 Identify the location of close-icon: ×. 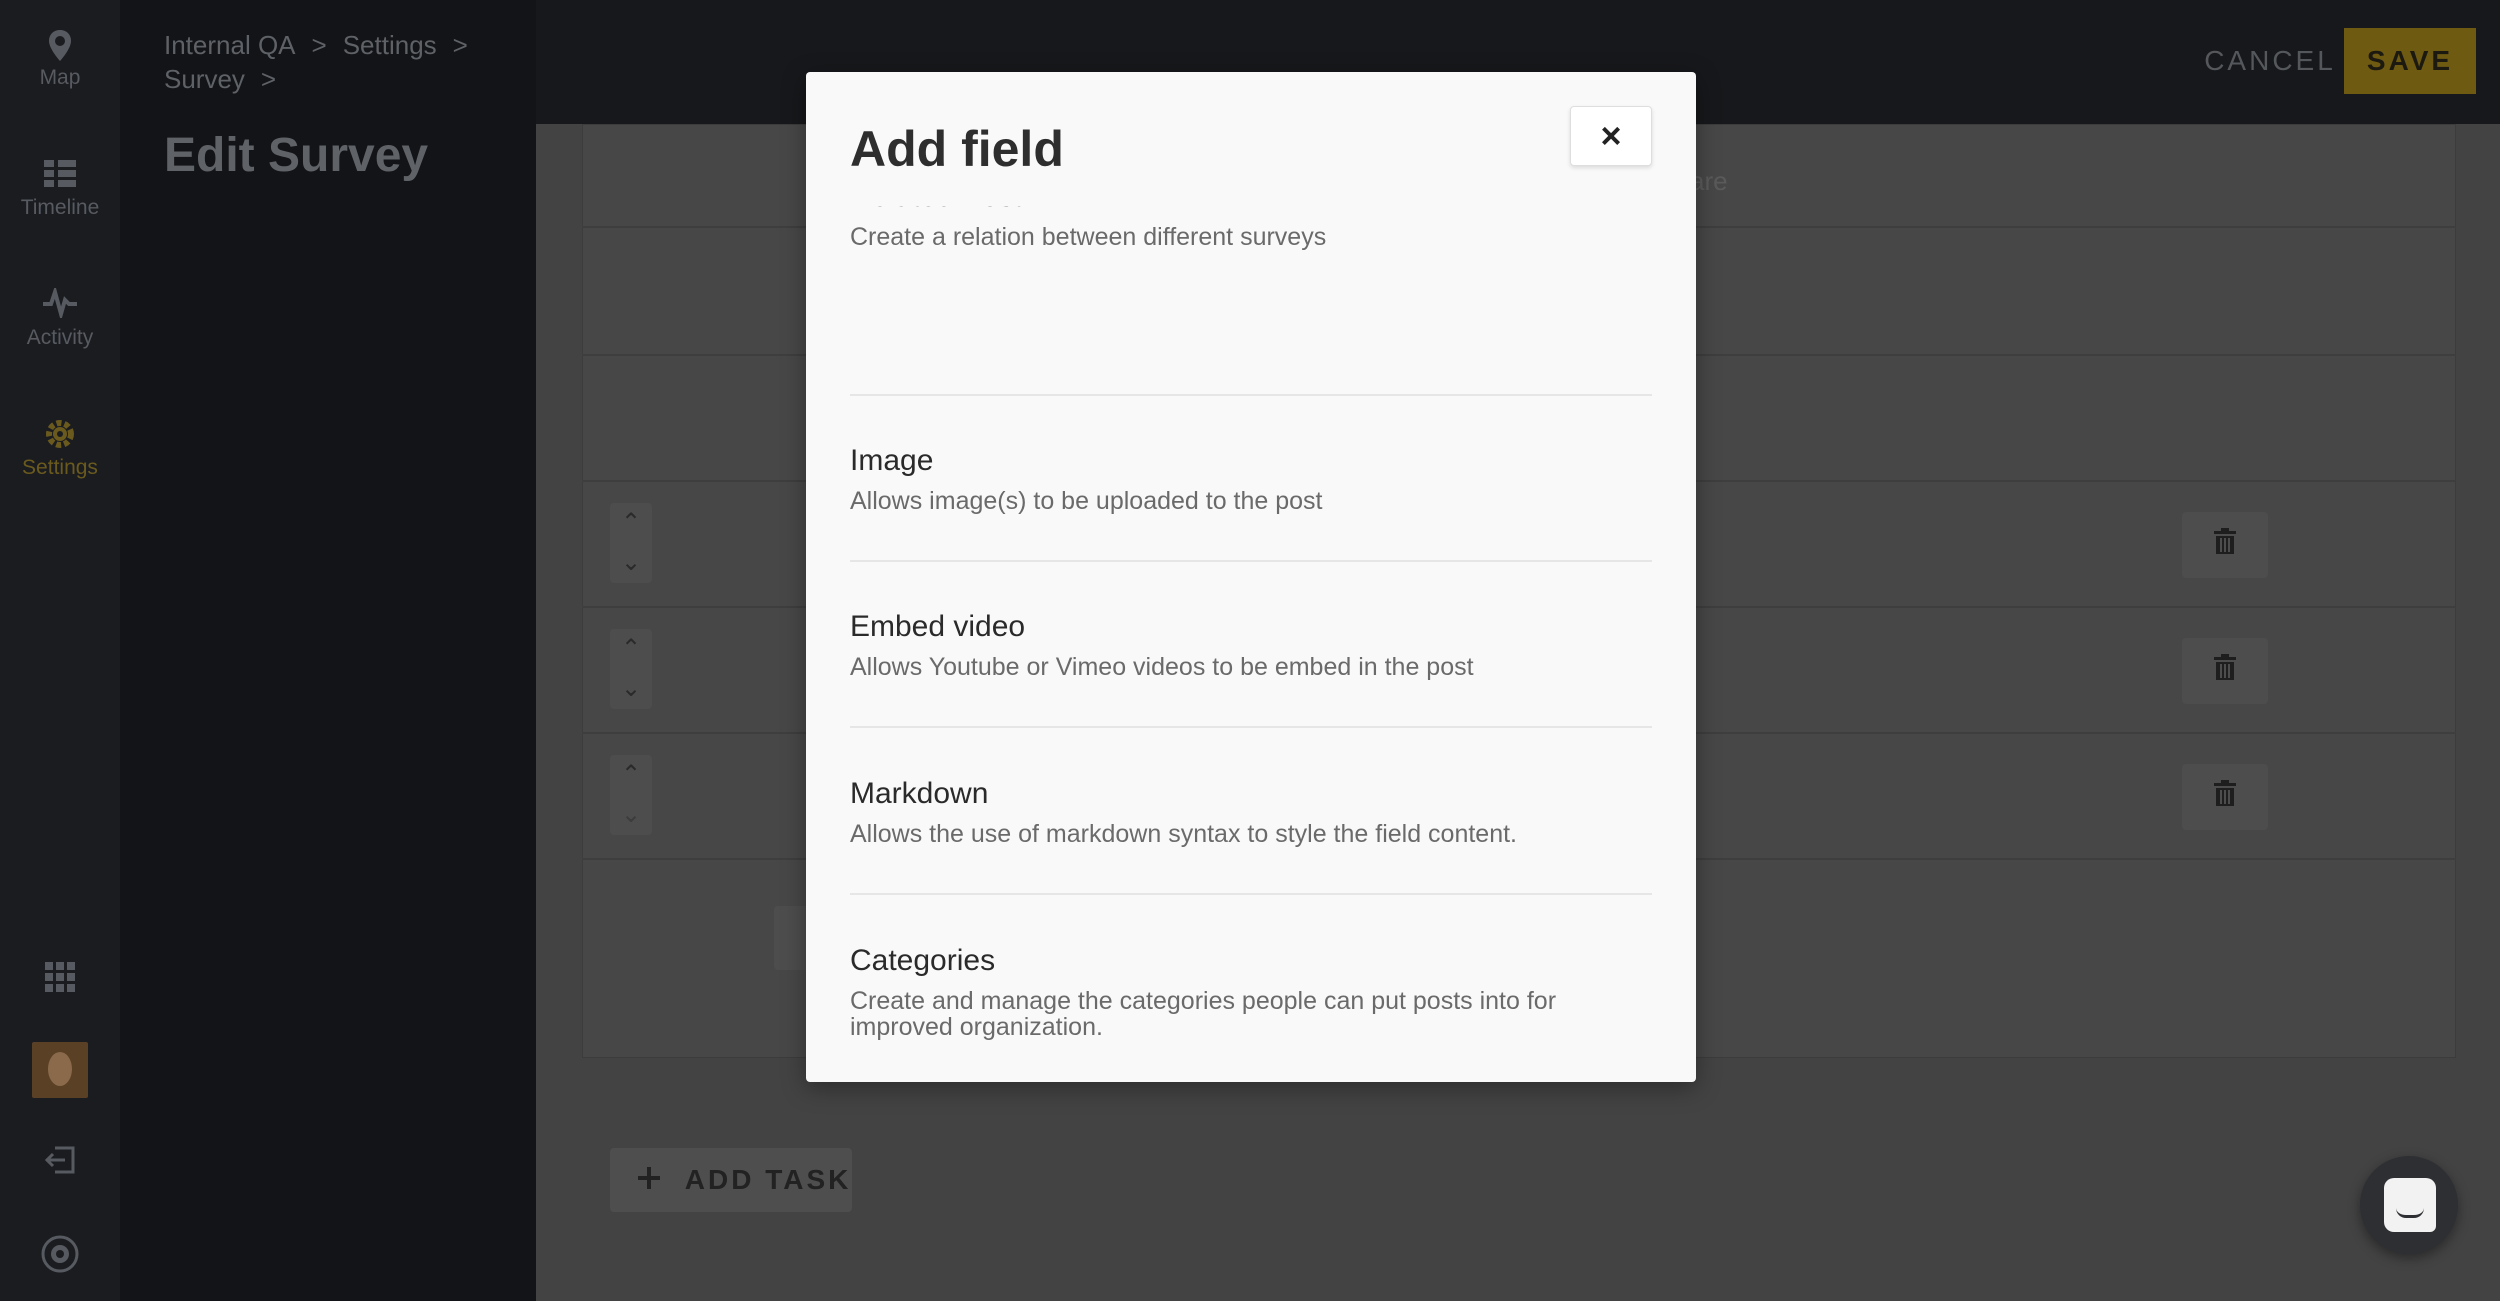
(1611, 136).